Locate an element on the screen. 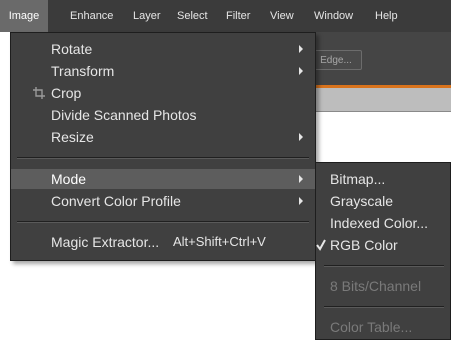 The image size is (451, 340). checkmark-icon is located at coordinates (321, 245).